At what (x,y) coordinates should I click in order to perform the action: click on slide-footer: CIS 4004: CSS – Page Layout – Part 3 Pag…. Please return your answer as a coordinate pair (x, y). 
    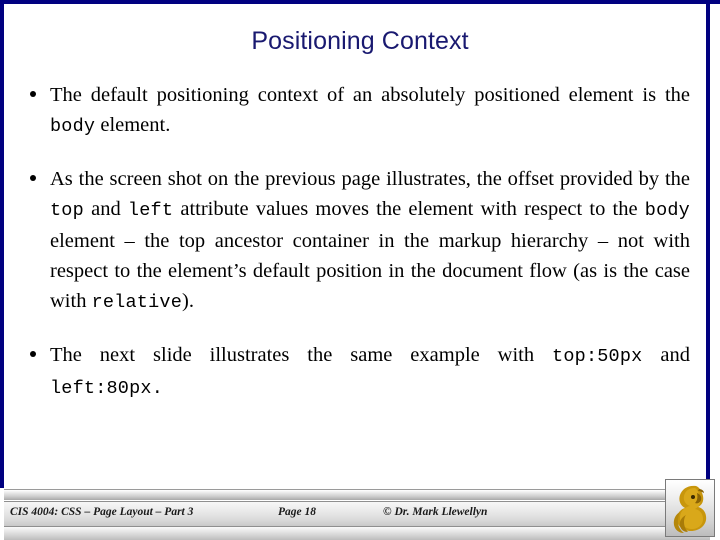
    Looking at the image, I should click on (360, 514).